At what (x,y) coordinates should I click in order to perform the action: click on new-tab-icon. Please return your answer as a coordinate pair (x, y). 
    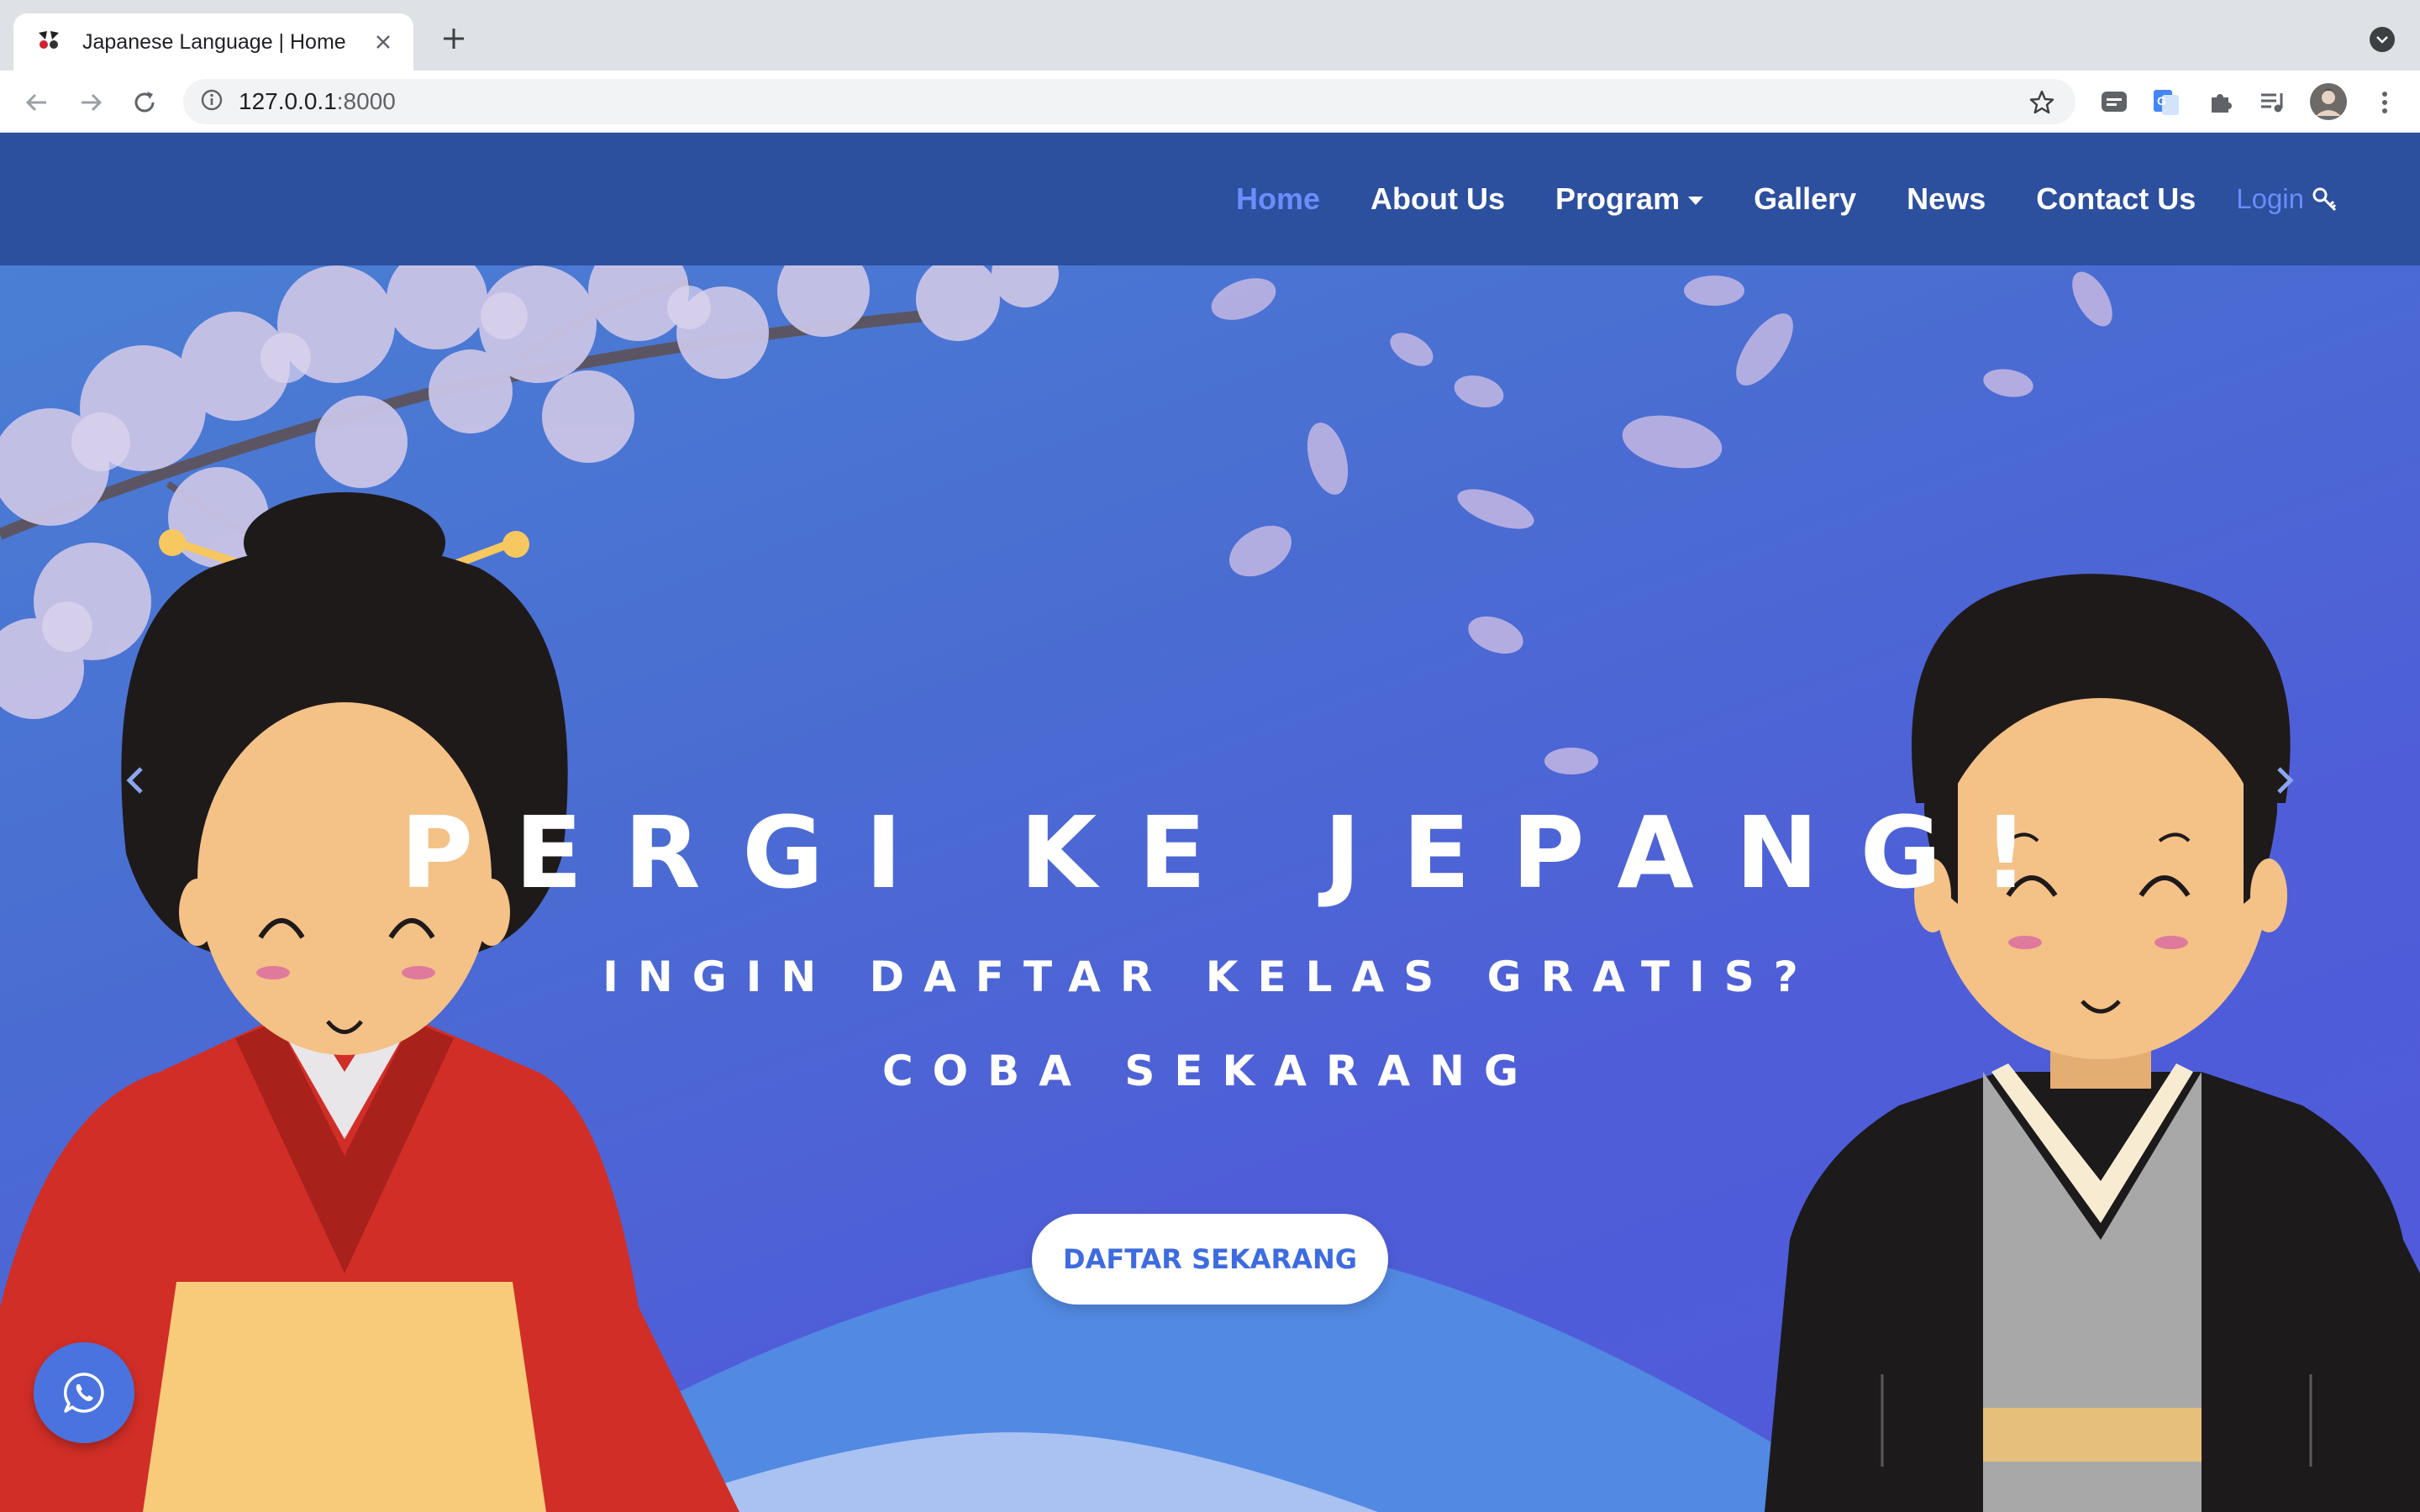
    Looking at the image, I should click on (454, 38).